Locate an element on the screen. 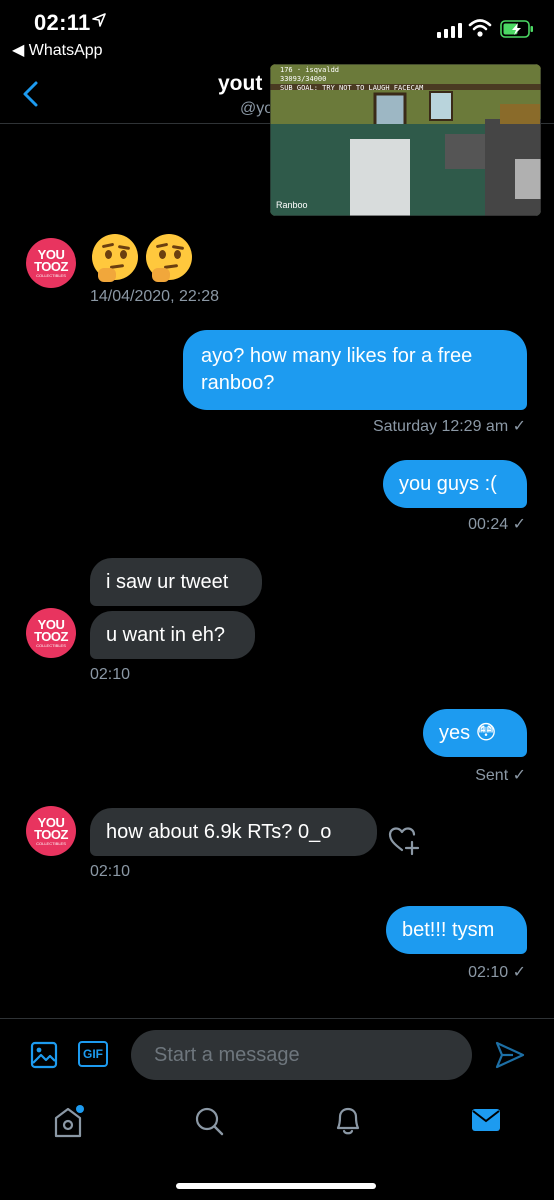 The image size is (554, 1200). message-timestamp: Sent ✓ is located at coordinates (500, 775).